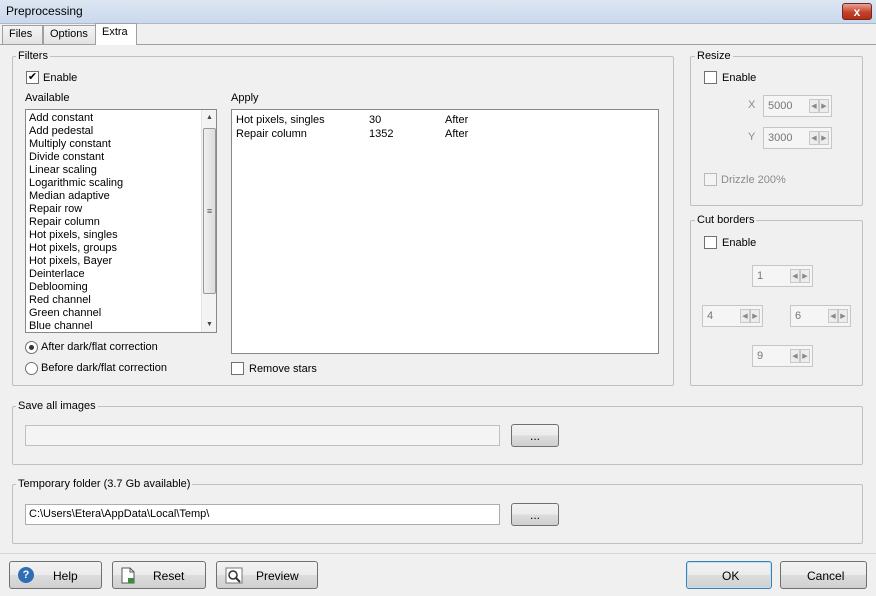 This screenshot has height=596, width=876. Describe the element at coordinates (113, 261) in the screenshot. I see `list-item: Hot pixels, Bayer` at that location.